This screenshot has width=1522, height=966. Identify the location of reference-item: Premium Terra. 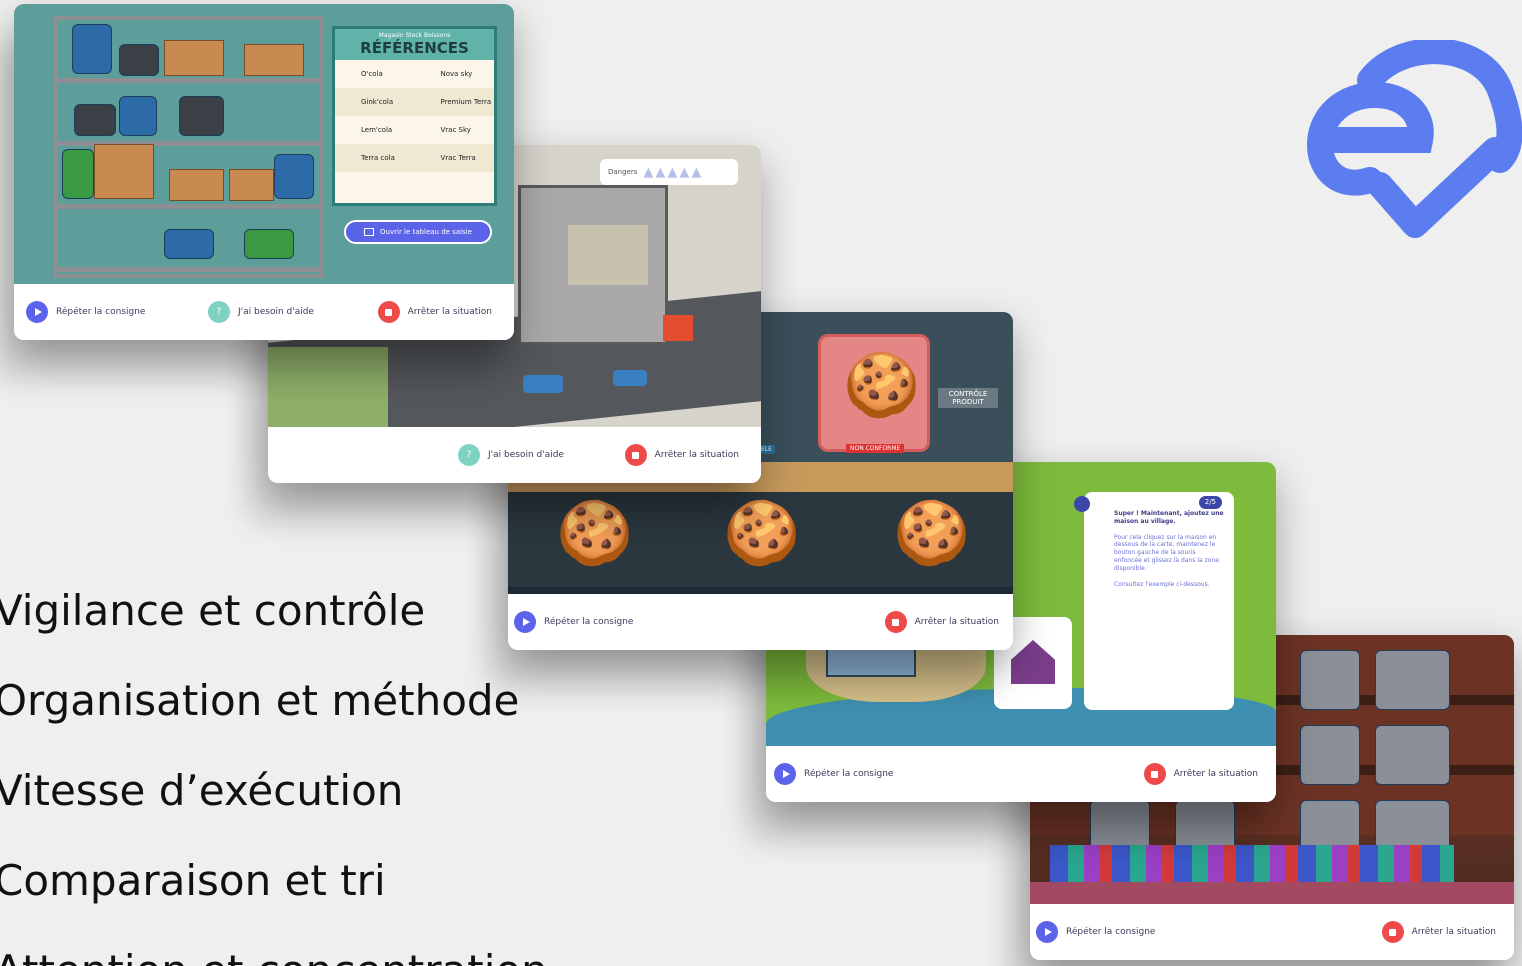
(454, 102).